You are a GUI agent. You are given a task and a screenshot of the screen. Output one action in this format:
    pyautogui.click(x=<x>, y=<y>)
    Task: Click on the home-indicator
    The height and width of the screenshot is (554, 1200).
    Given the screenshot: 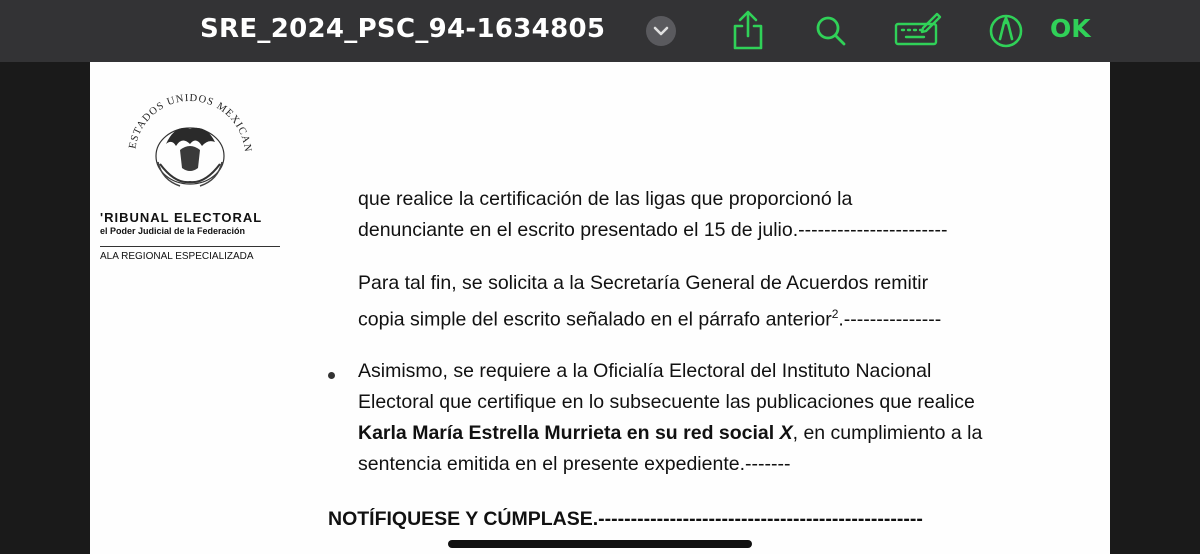 What is the action you would take?
    pyautogui.click(x=600, y=544)
    